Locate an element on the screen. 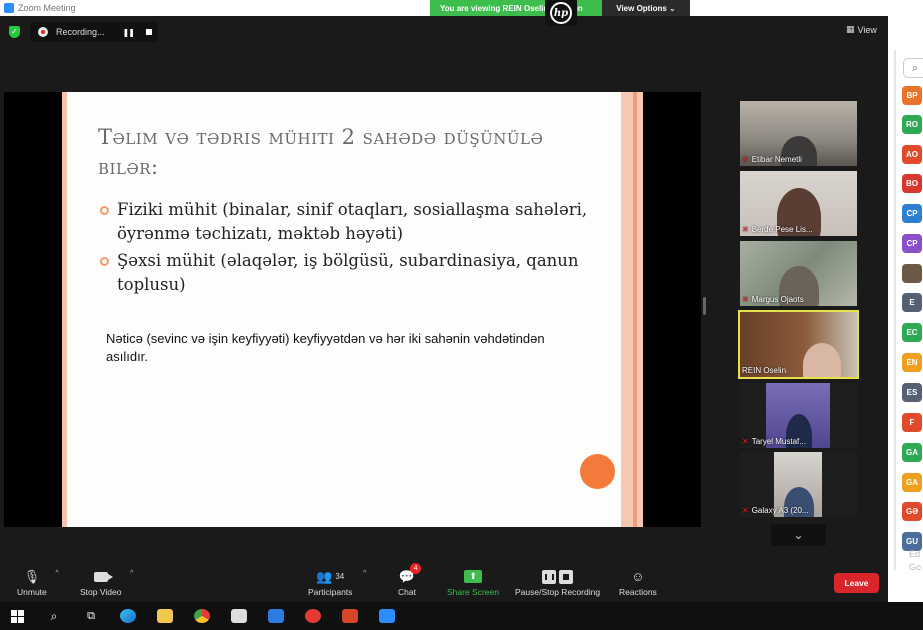 This screenshot has height=630, width=923. avatar-initials: AO is located at coordinates (912, 154).